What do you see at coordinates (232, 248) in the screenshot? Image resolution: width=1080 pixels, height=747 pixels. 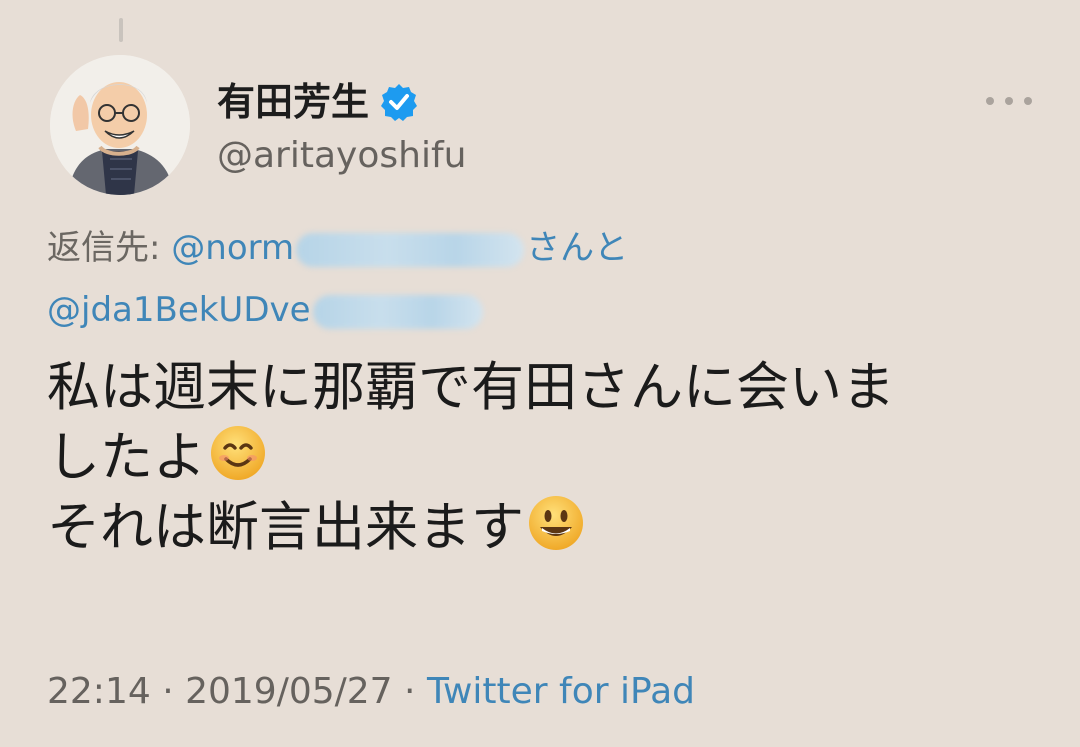 I see `reply-mention-1: @norm` at bounding box center [232, 248].